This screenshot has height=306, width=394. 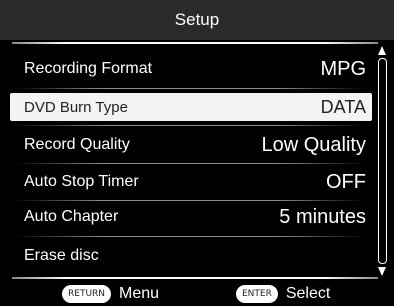 What do you see at coordinates (139, 293) in the screenshot?
I see `return-action-label: Menu` at bounding box center [139, 293].